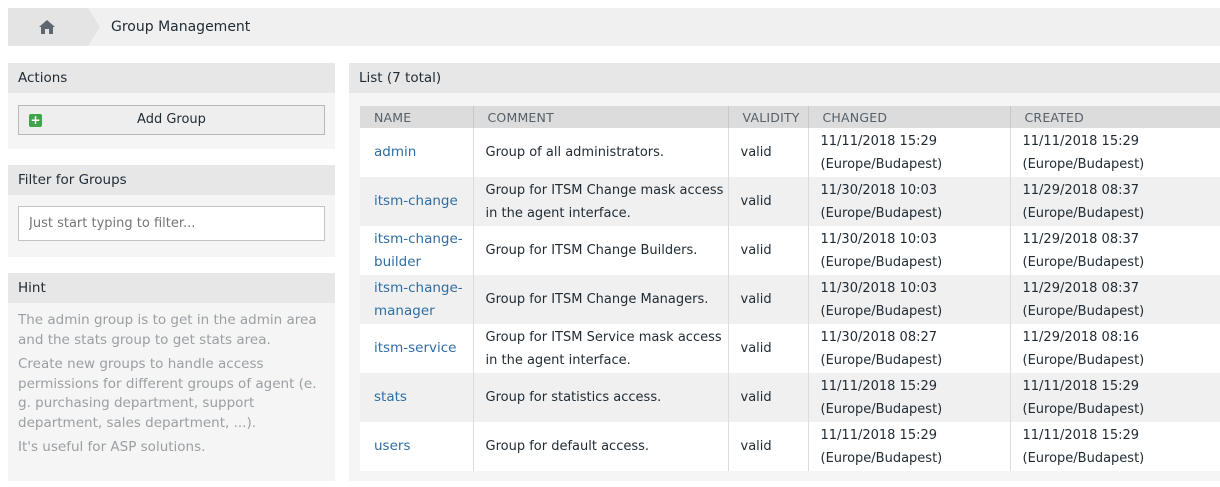 The image size is (1220, 487). Describe the element at coordinates (417, 117) in the screenshot. I see `column-header-name: NAME` at that location.